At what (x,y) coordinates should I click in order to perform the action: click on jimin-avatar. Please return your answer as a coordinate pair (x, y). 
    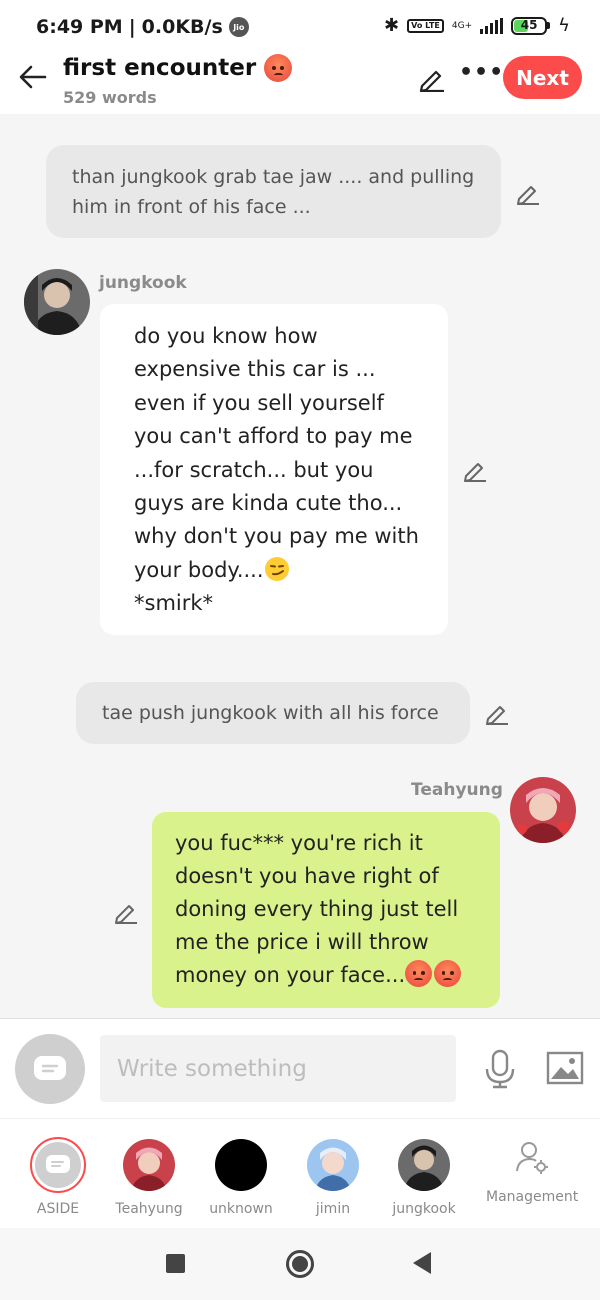
    Looking at the image, I should click on (333, 1165).